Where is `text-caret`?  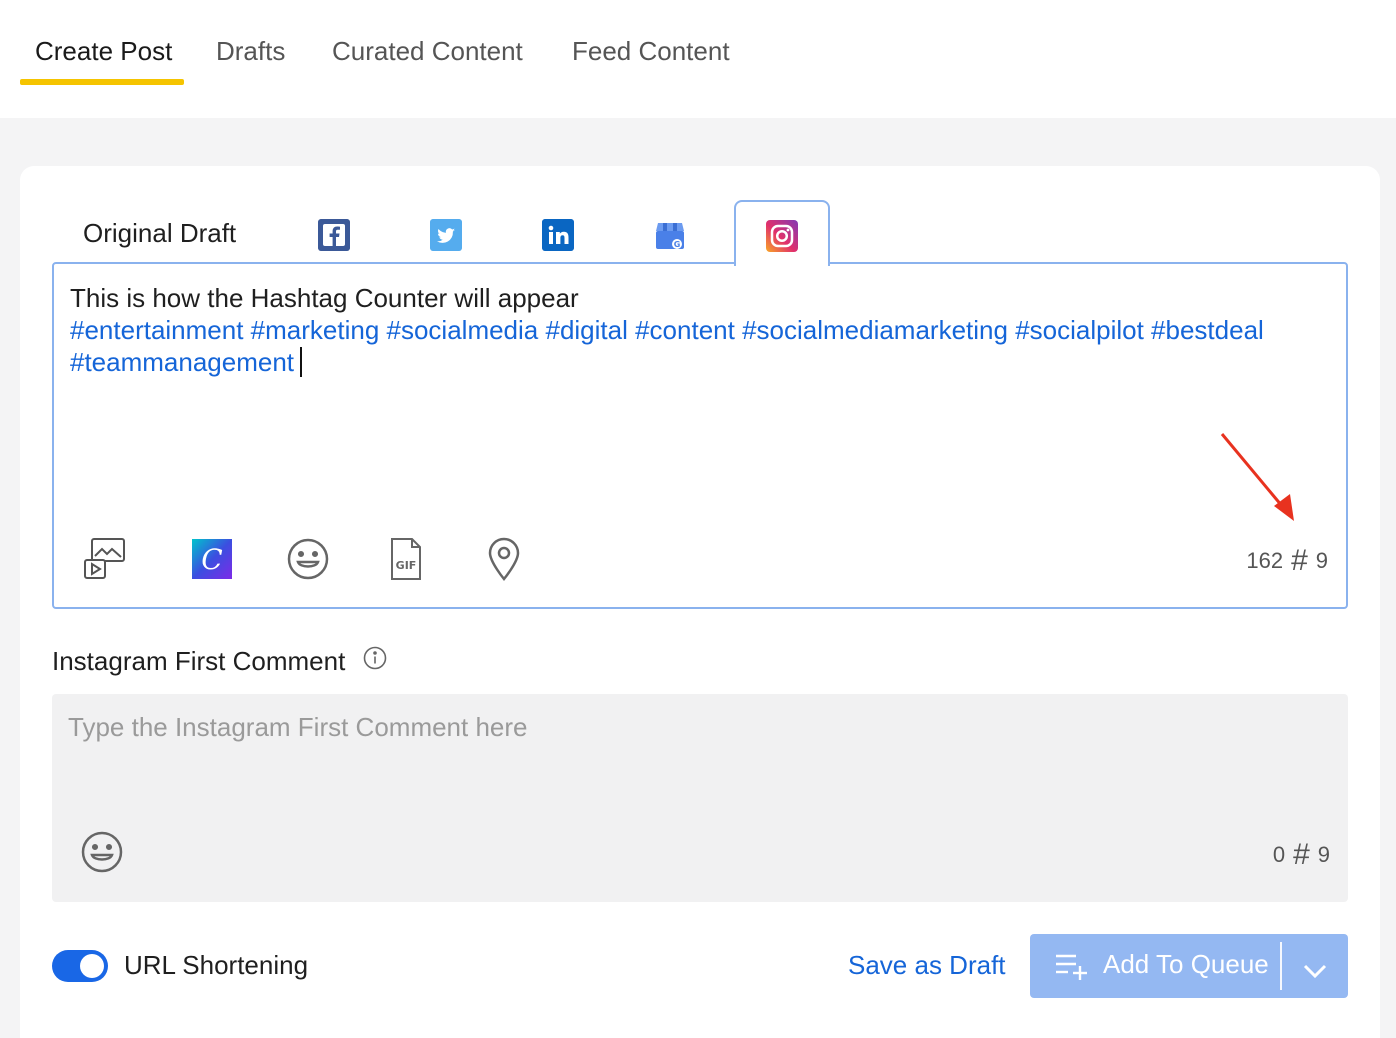
text-caret is located at coordinates (301, 362).